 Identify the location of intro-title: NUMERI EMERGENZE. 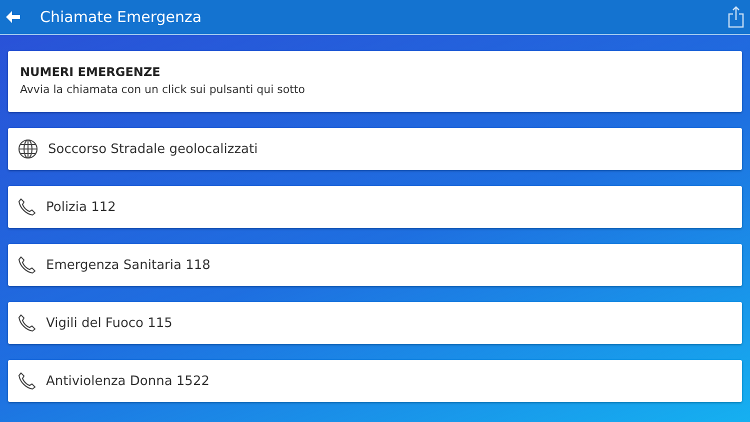
(91, 72).